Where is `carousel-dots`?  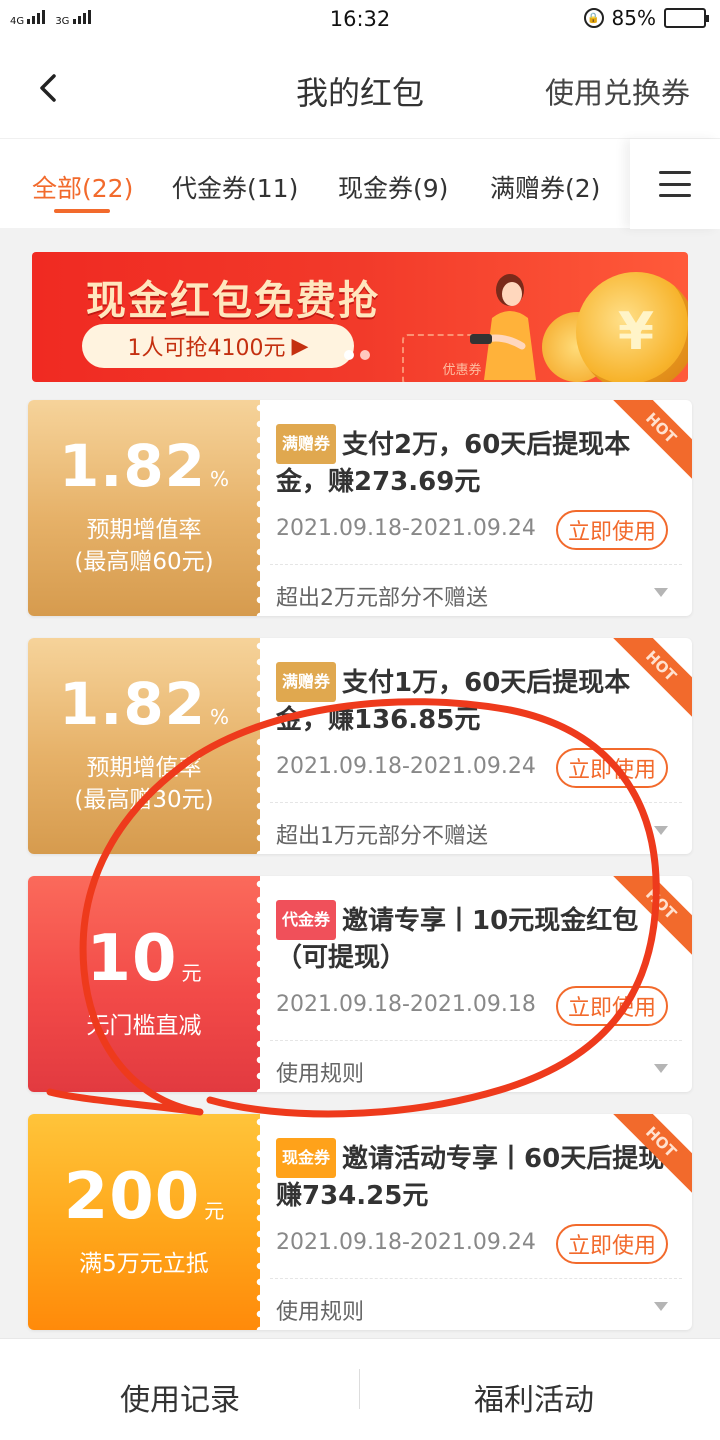
carousel-dots is located at coordinates (357, 355).